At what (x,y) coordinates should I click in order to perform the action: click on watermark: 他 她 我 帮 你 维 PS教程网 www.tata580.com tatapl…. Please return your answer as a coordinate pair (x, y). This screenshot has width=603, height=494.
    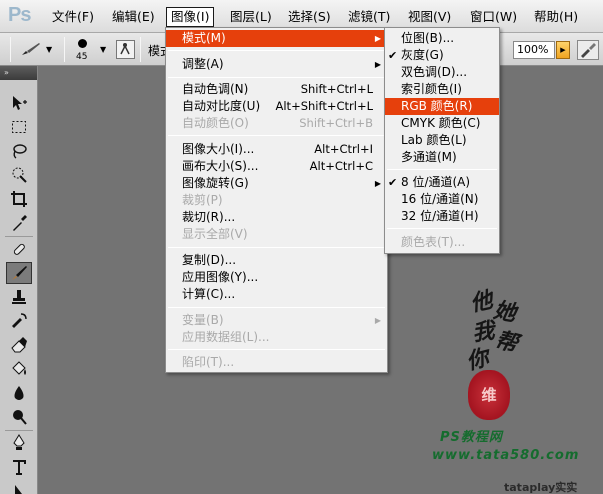
    Looking at the image, I should click on (511, 387).